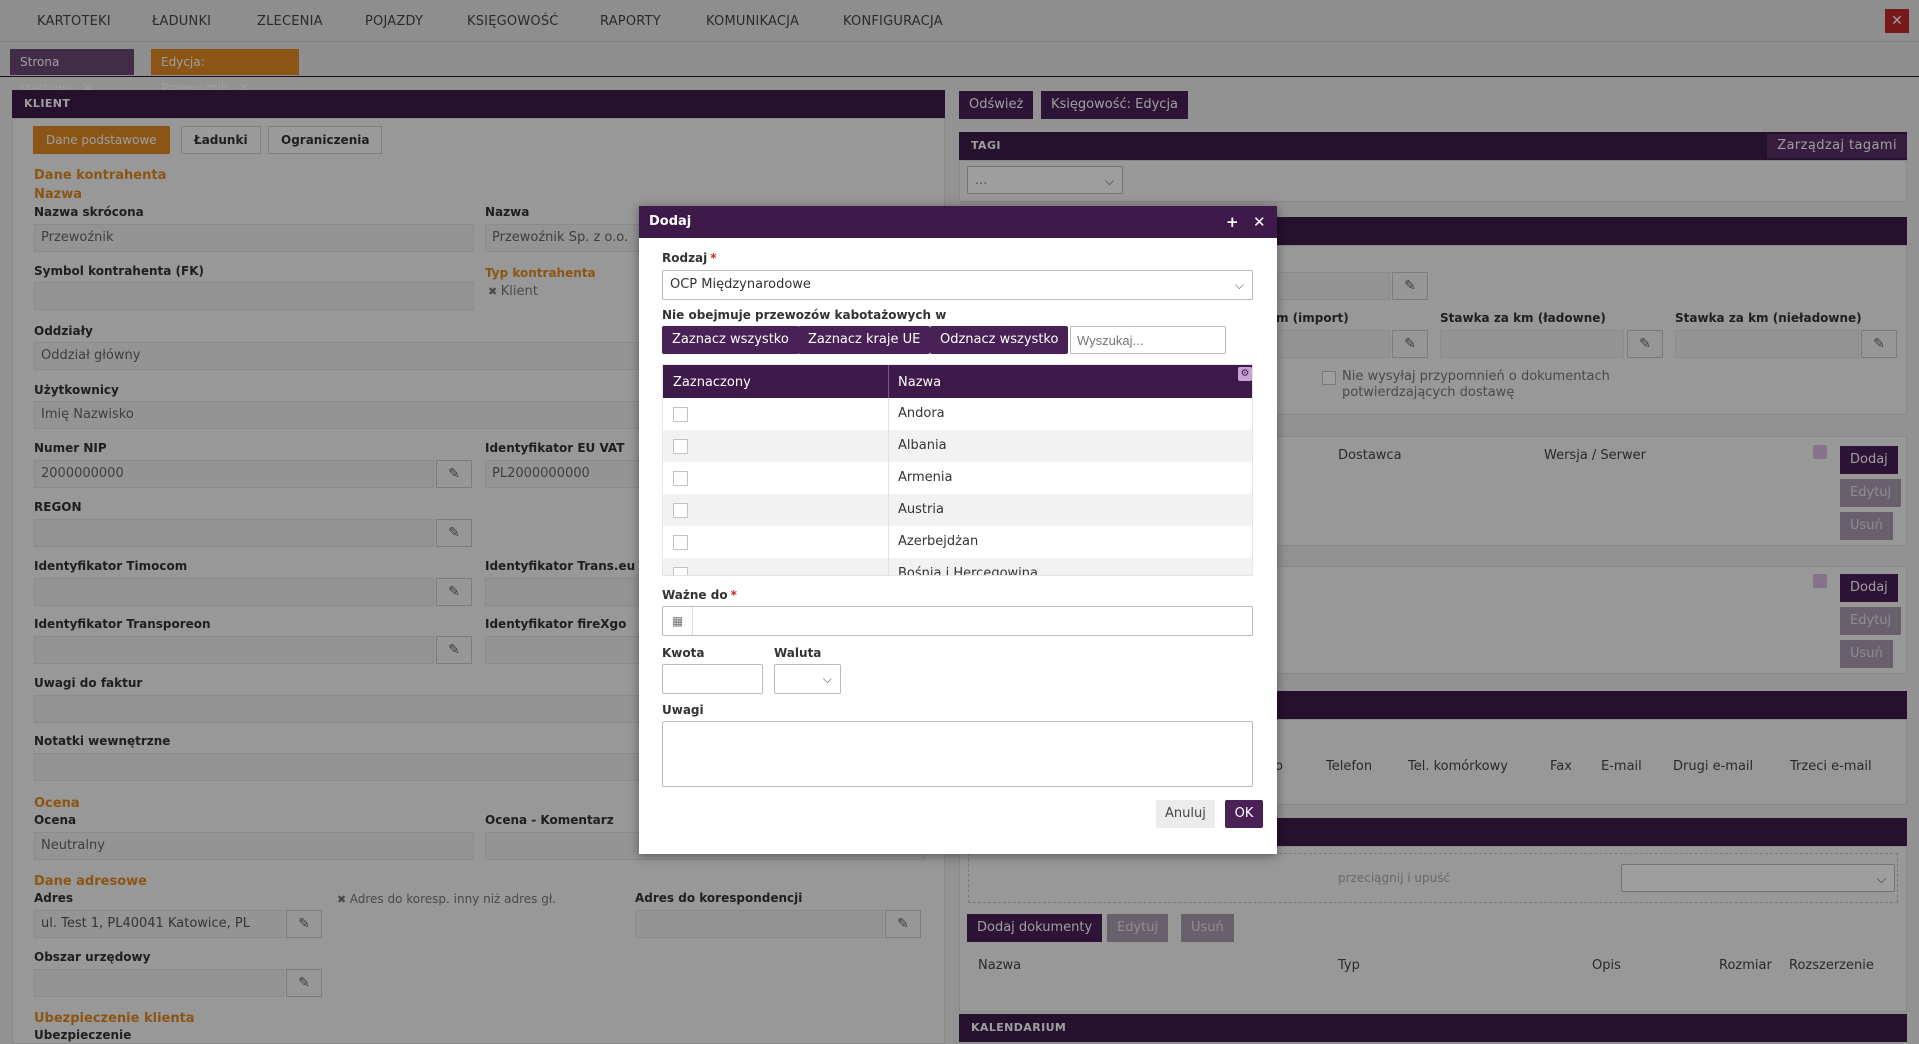 The height and width of the screenshot is (1044, 1919). Describe the element at coordinates (798, 653) in the screenshot. I see `waluta-label: Waluta` at that location.